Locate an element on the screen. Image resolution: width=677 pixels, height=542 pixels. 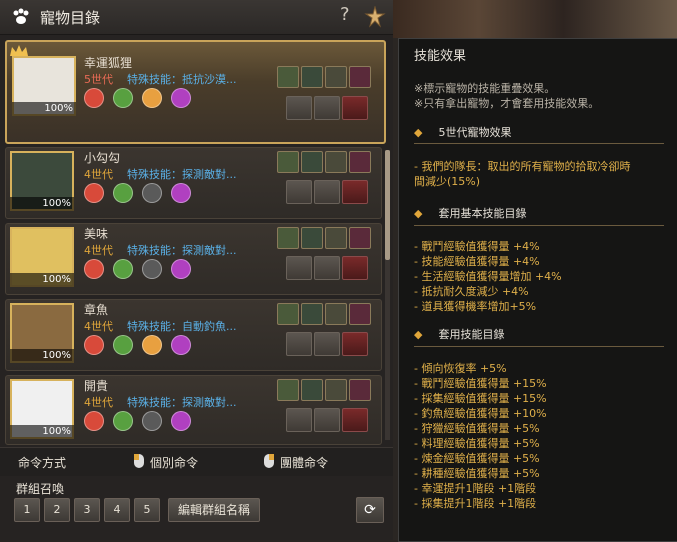
window-title: 寵物目錄 is located at coordinates (70, 18).